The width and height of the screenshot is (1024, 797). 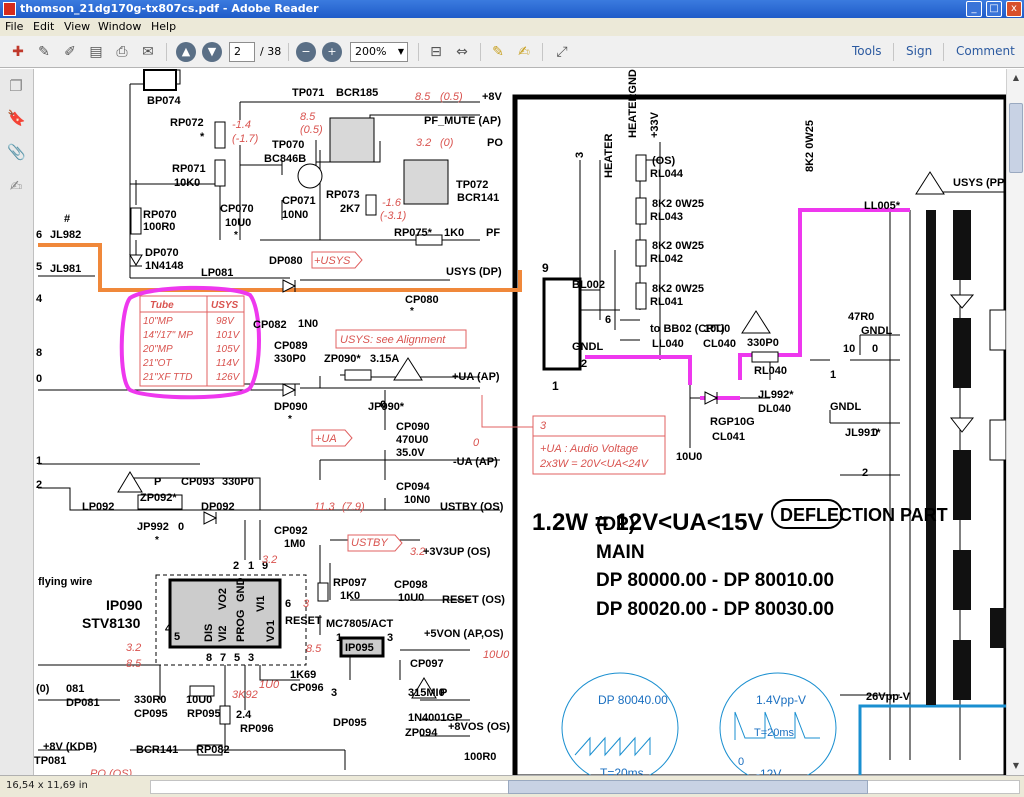 I want to click on page-up-icon: ▲, so click(x=186, y=52).